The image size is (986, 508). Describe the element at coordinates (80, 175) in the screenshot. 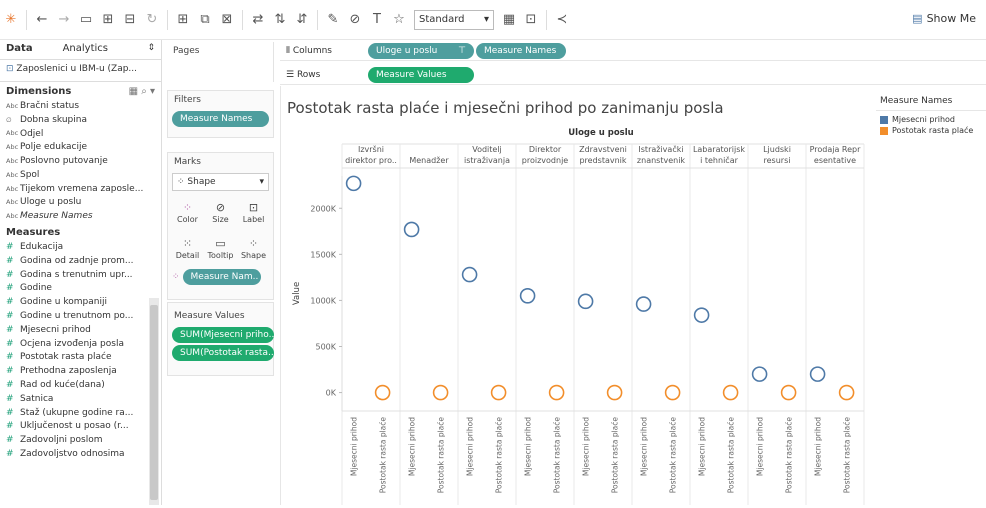

I see `dimension-field: Abc Spol` at that location.